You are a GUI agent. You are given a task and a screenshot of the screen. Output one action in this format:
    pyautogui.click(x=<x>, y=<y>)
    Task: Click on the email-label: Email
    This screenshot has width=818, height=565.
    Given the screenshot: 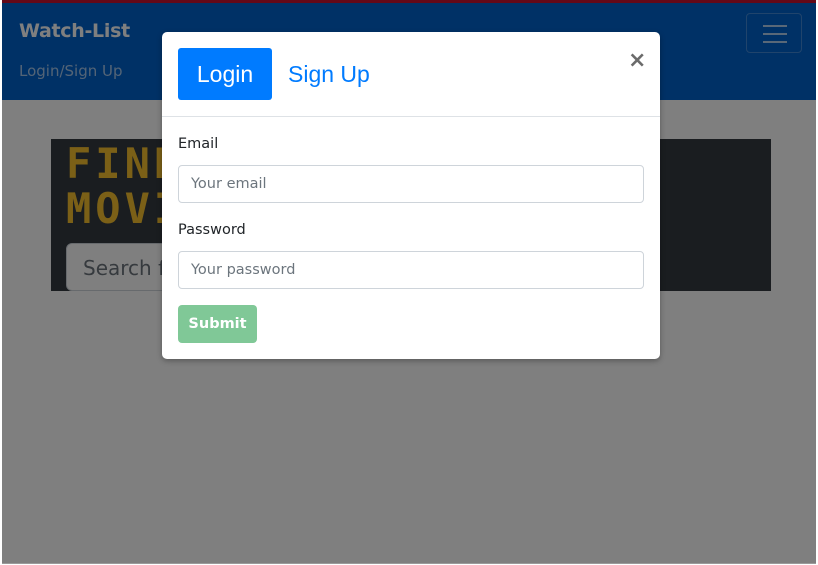 What is the action you would take?
    pyautogui.click(x=198, y=144)
    